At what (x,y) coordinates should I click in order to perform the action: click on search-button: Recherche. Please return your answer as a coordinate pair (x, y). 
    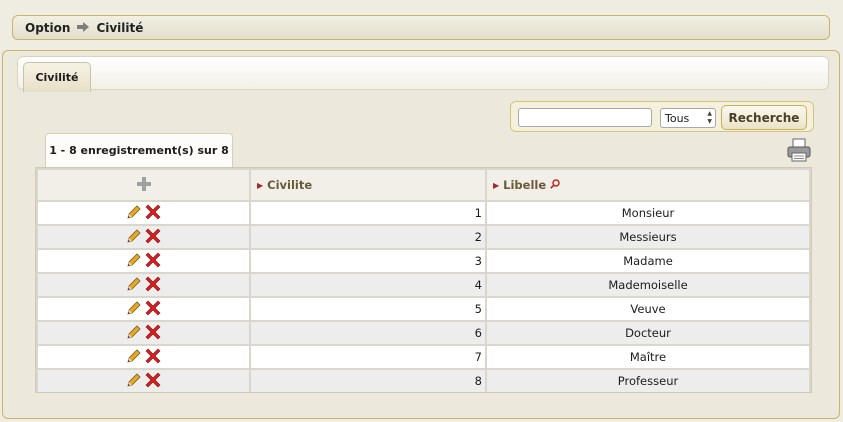
    Looking at the image, I should click on (764, 117).